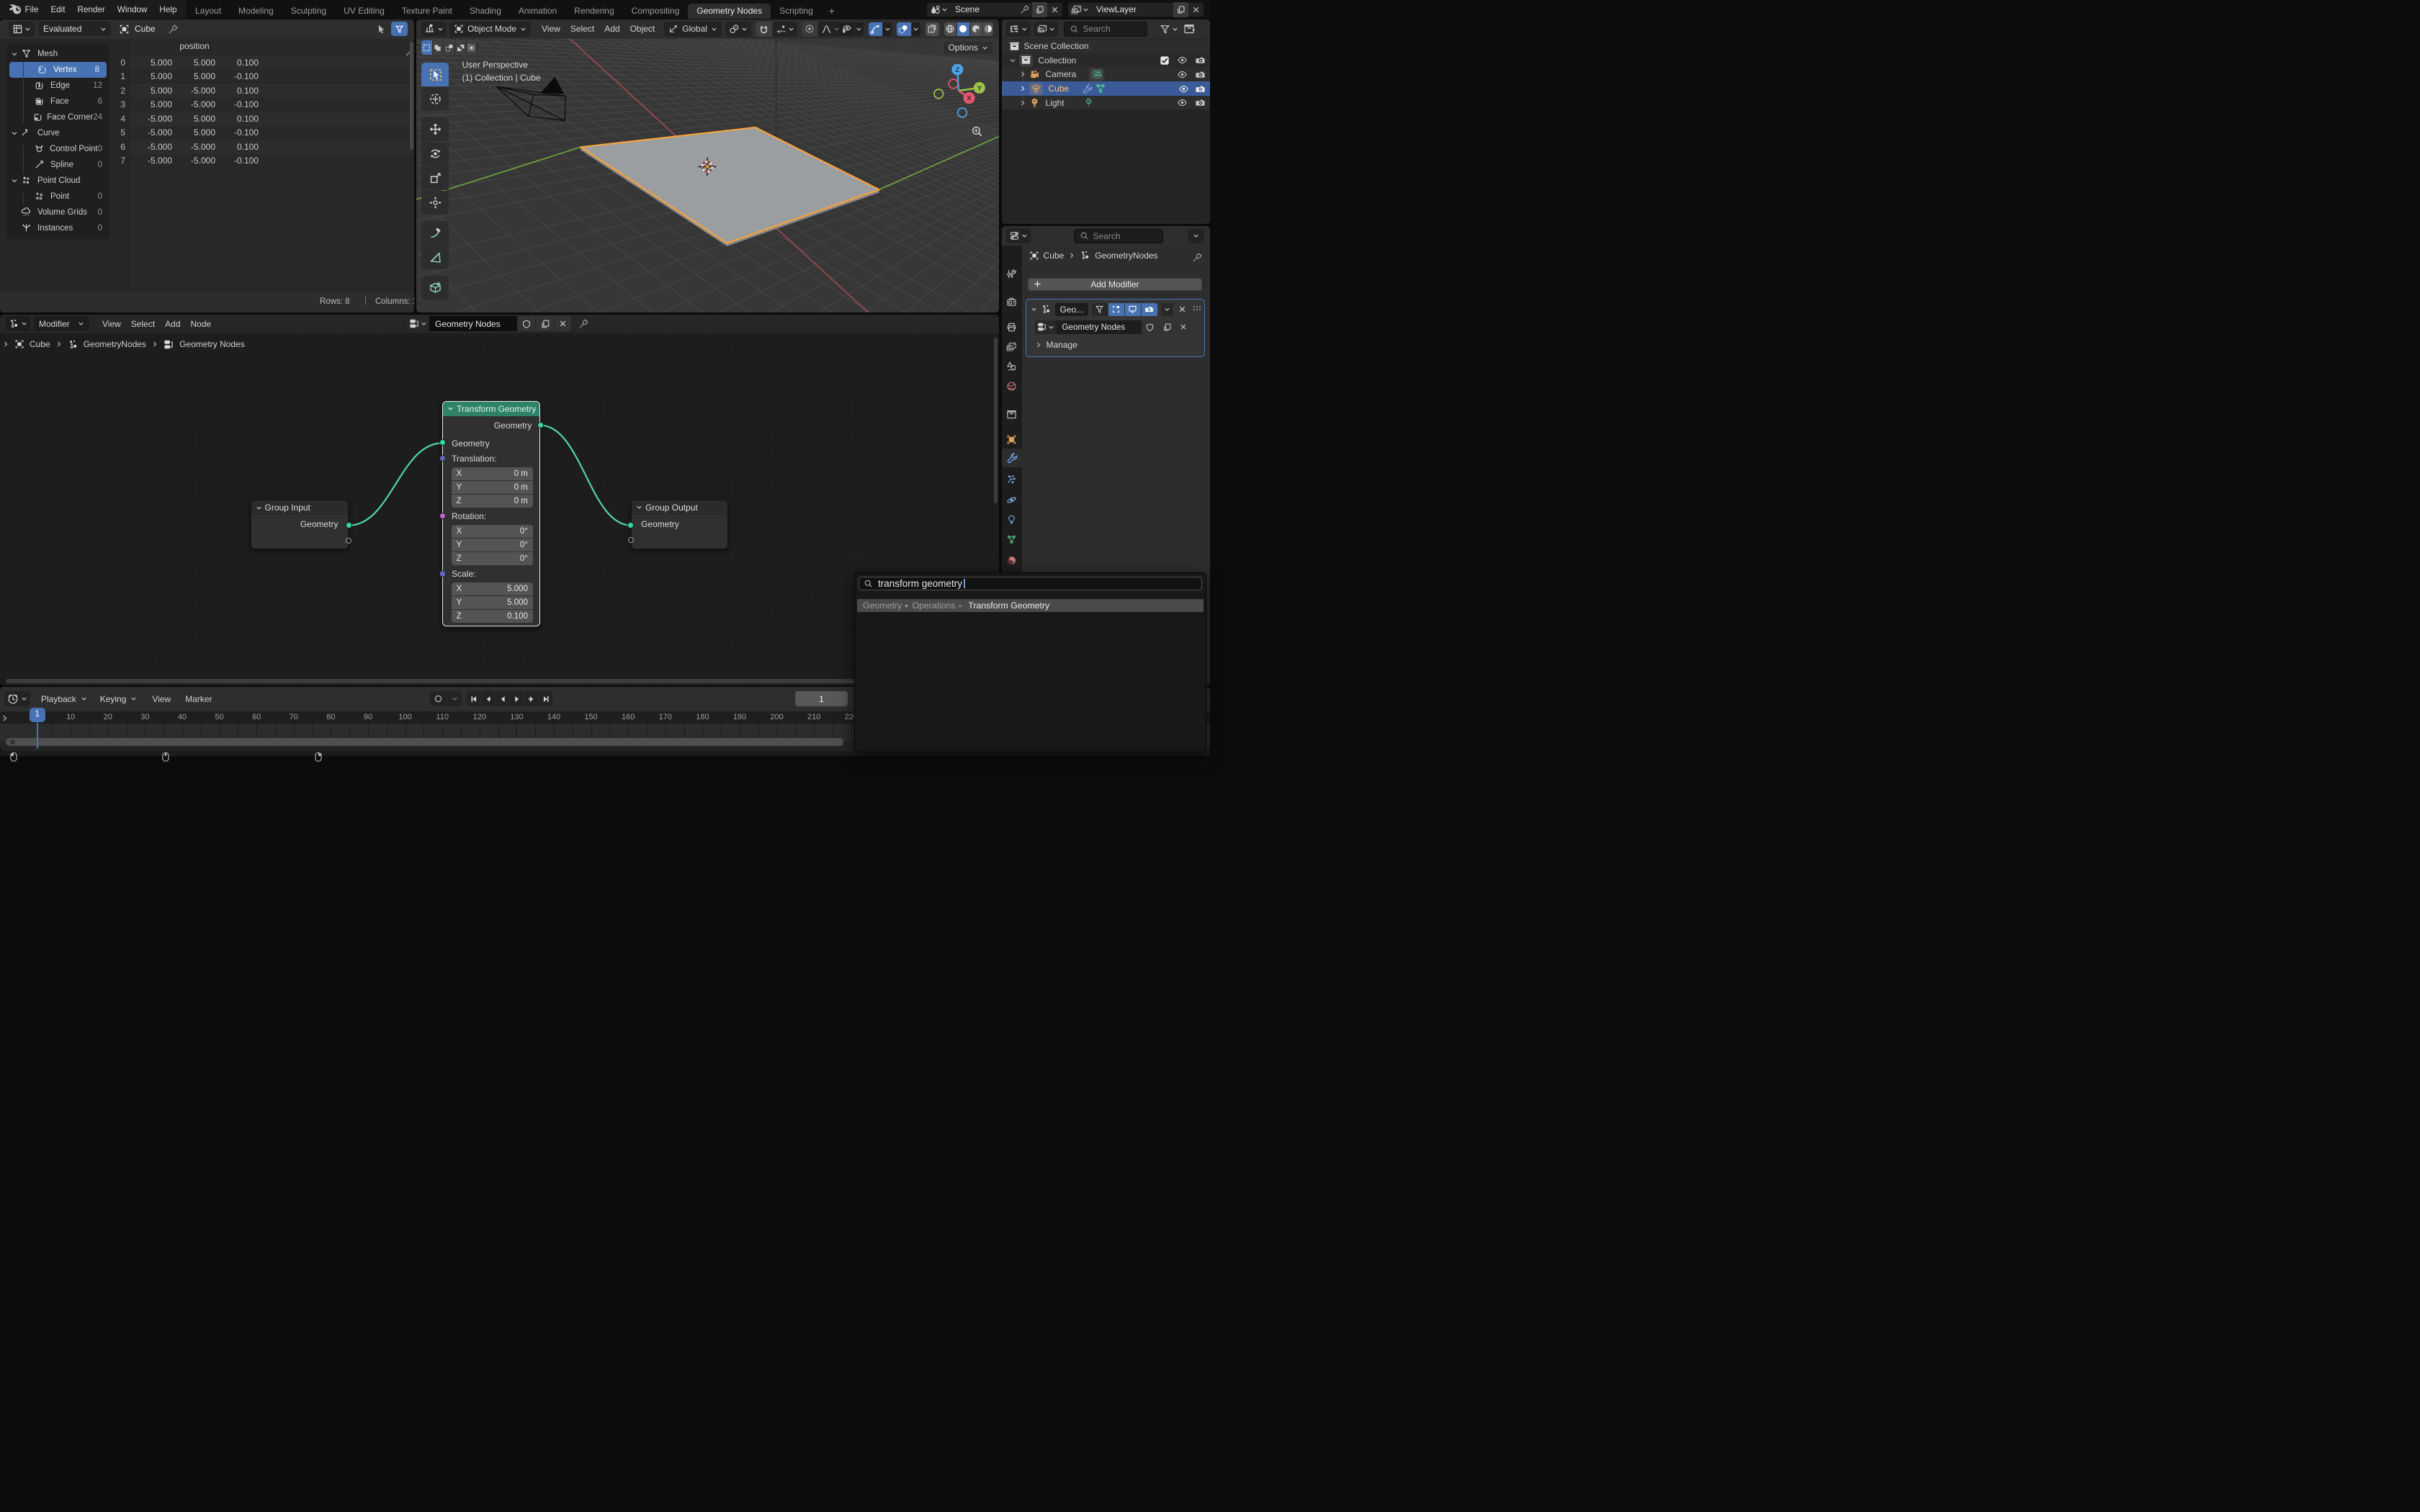 Image resolution: width=2420 pixels, height=1512 pixels. Describe the element at coordinates (957, 70) in the screenshot. I see `svg-text: Z` at that location.